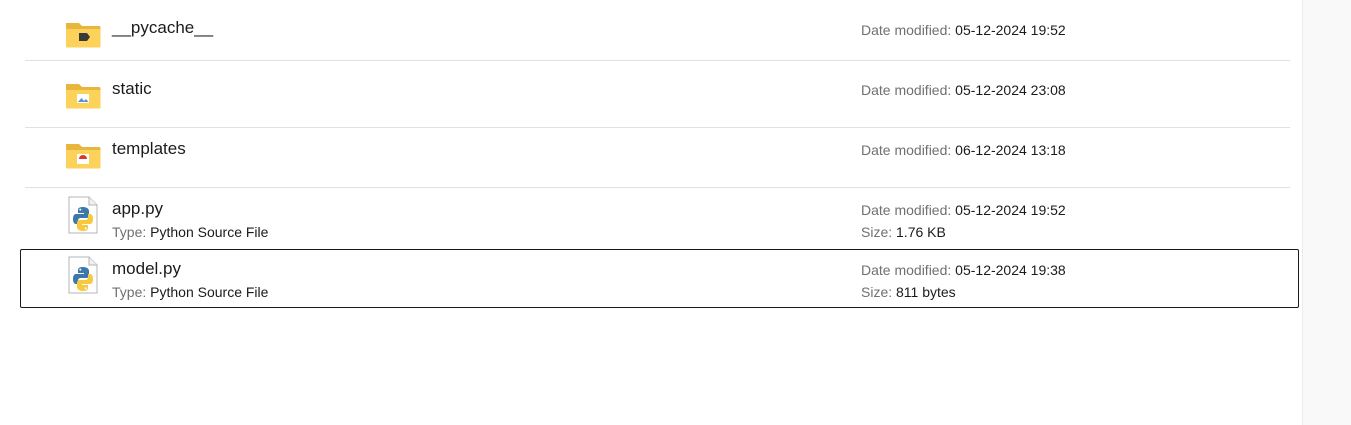 The height and width of the screenshot is (425, 1351). Describe the element at coordinates (138, 208) in the screenshot. I see `file-name: app.py` at that location.